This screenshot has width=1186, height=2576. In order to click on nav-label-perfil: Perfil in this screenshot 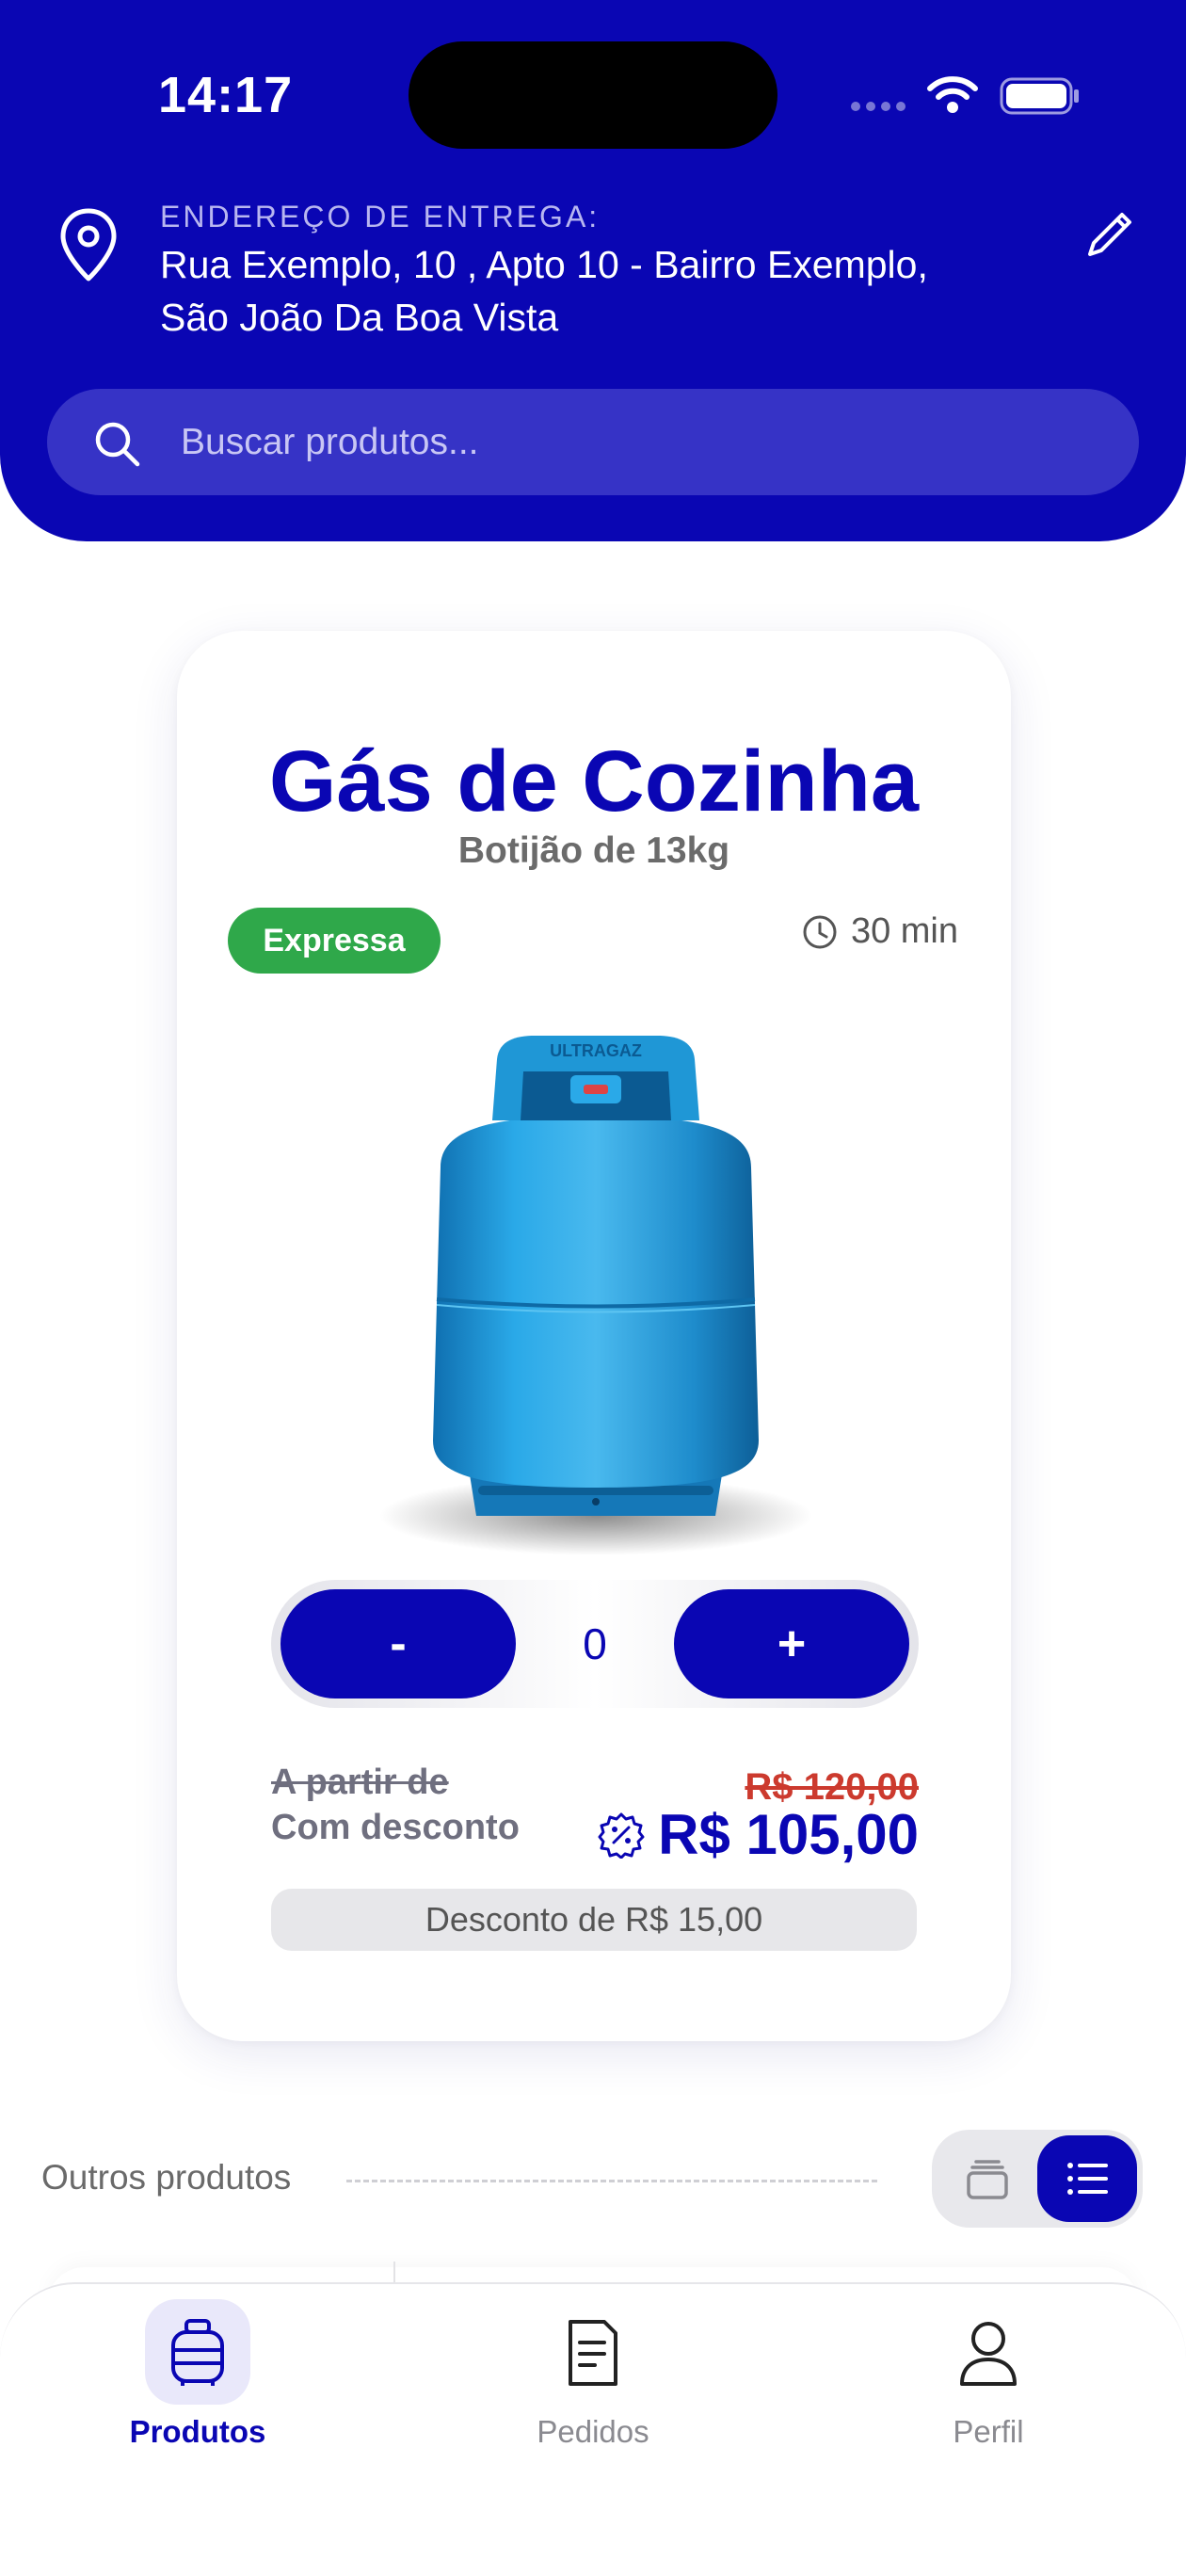, I will do `click(988, 2431)`.